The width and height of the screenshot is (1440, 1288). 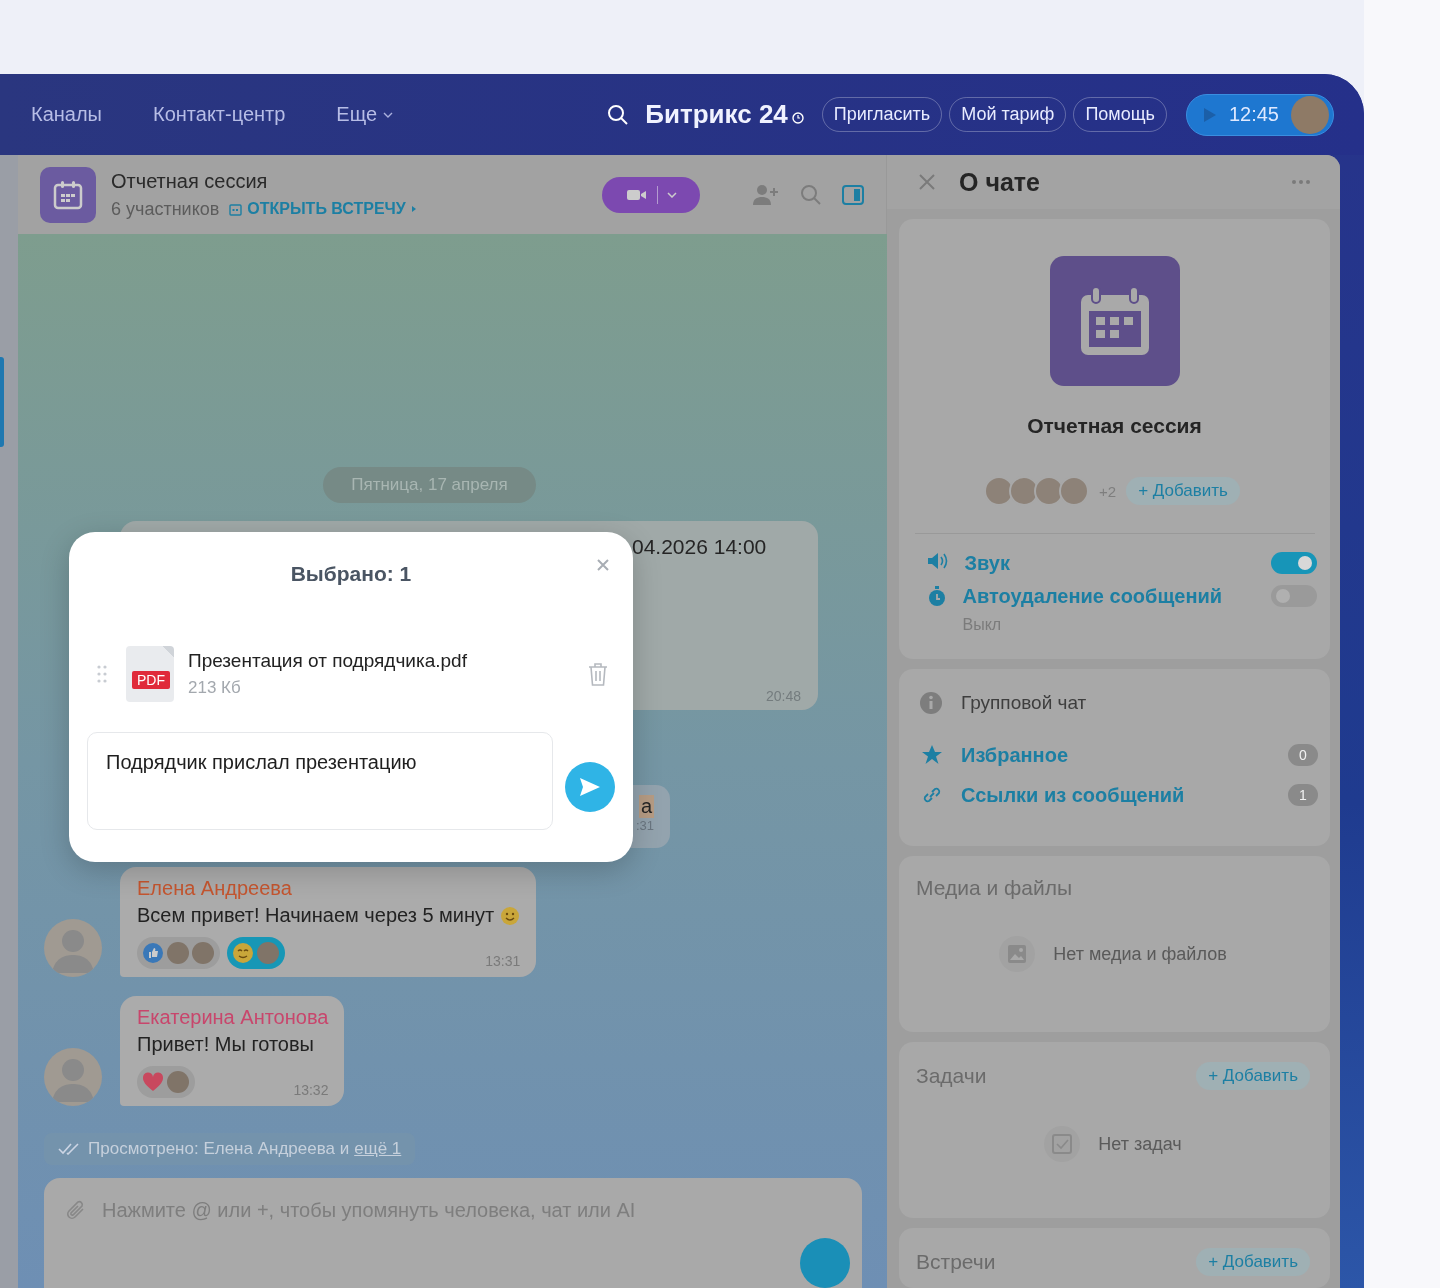 What do you see at coordinates (66, 114) in the screenshot?
I see `nav-link: Каналы` at bounding box center [66, 114].